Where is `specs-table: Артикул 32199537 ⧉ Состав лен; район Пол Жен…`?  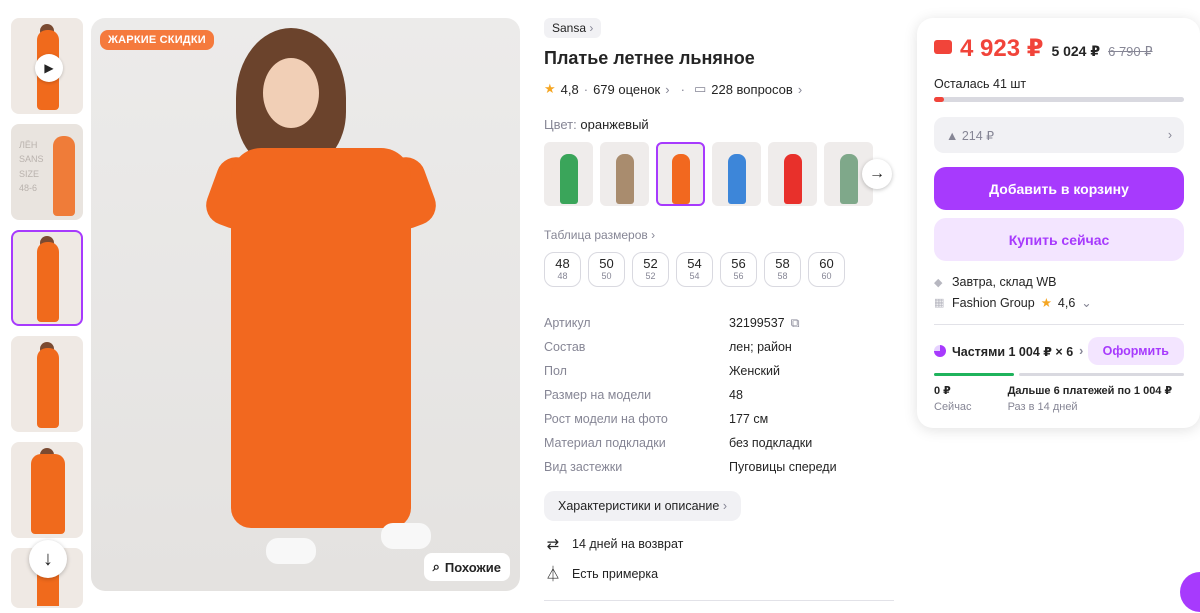
specs-table: Артикул 32199537 ⧉ Состав лен; район Пол Жен… is located at coordinates (719, 395).